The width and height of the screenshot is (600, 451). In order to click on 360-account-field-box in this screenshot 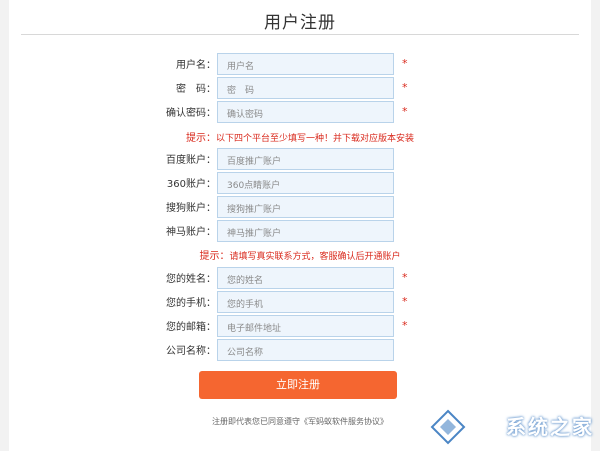, I will do `click(305, 184)`.